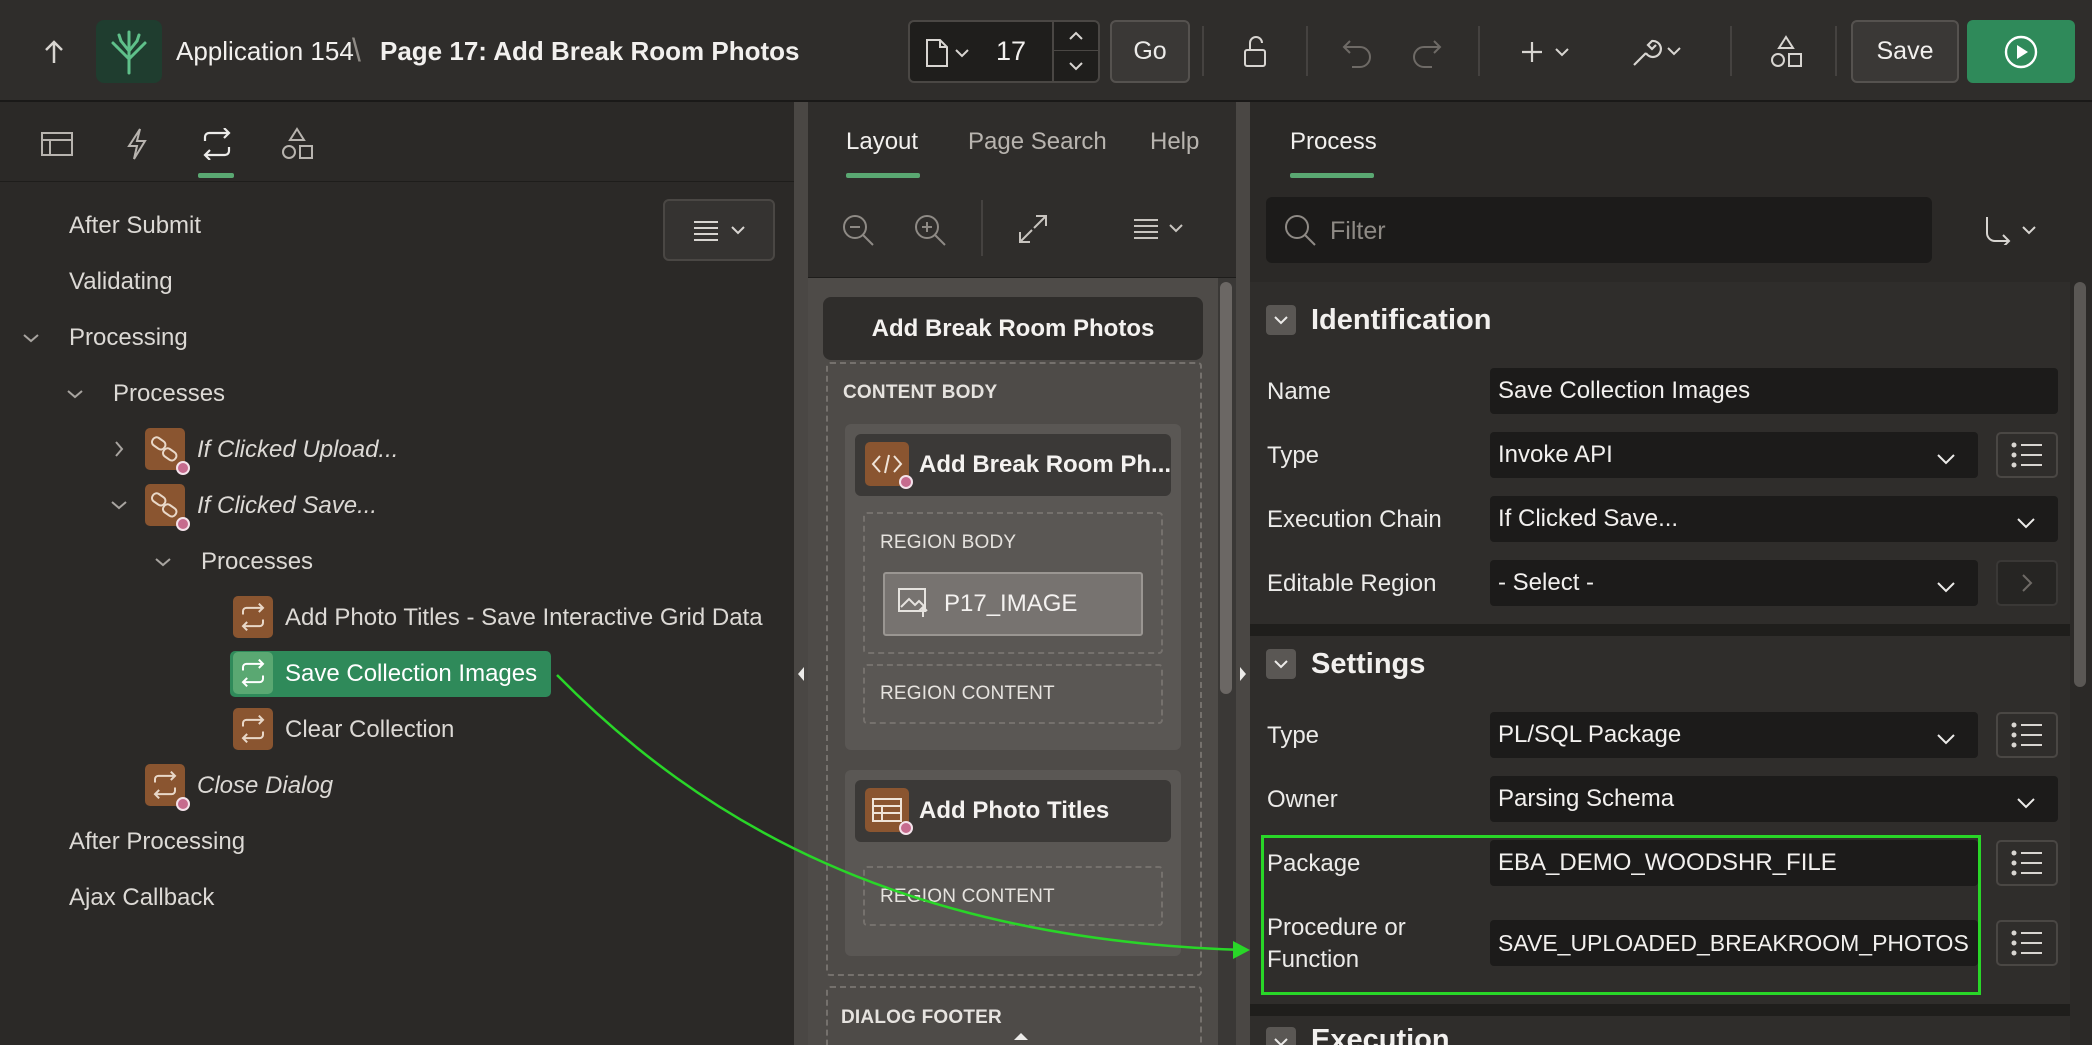  I want to click on redo-icon, so click(1426, 52).